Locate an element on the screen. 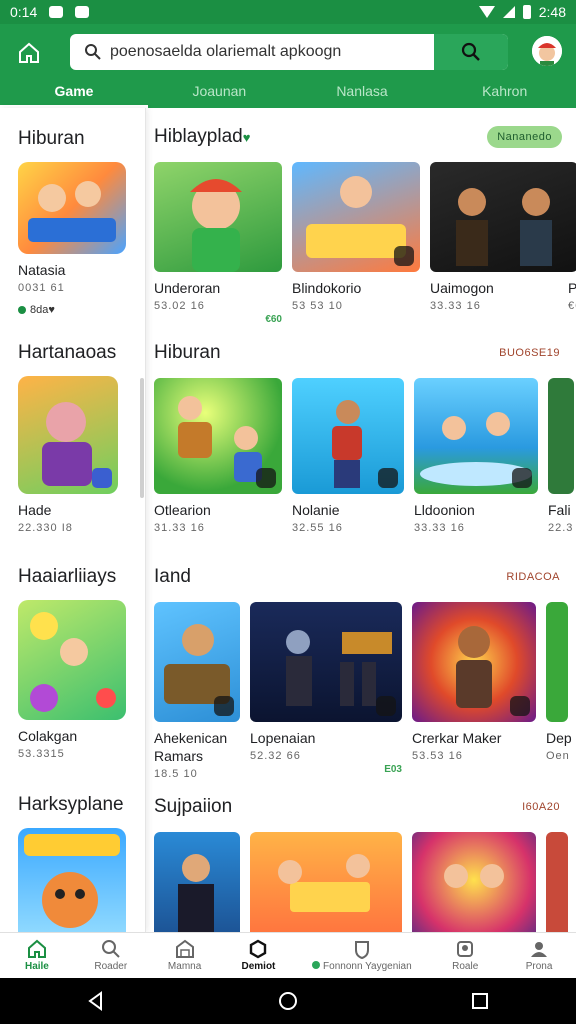 This screenshot has height=1024, width=576. game-title: Lldoonion is located at coordinates (444, 510).